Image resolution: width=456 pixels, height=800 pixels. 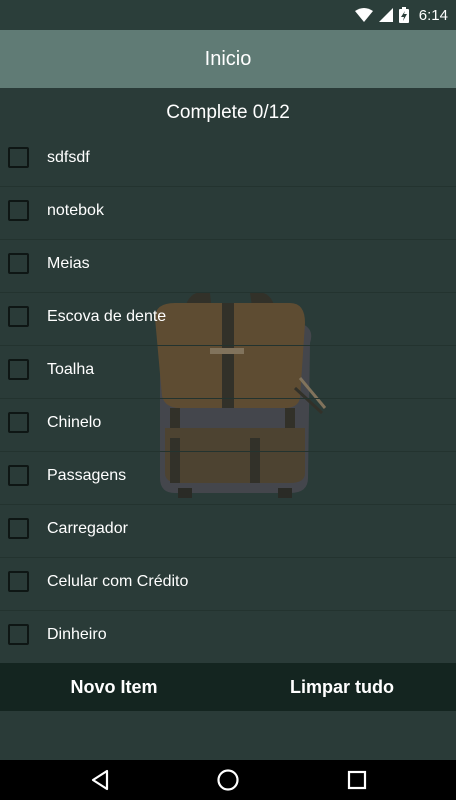 What do you see at coordinates (385, 15) in the screenshot?
I see `cell-signal-icon` at bounding box center [385, 15].